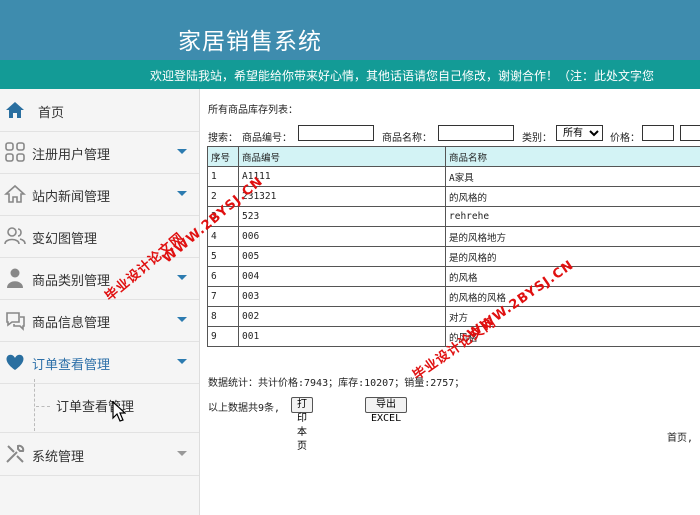  Describe the element at coordinates (250, 42) in the screenshot. I see `app-title: 家居销售系统` at that location.